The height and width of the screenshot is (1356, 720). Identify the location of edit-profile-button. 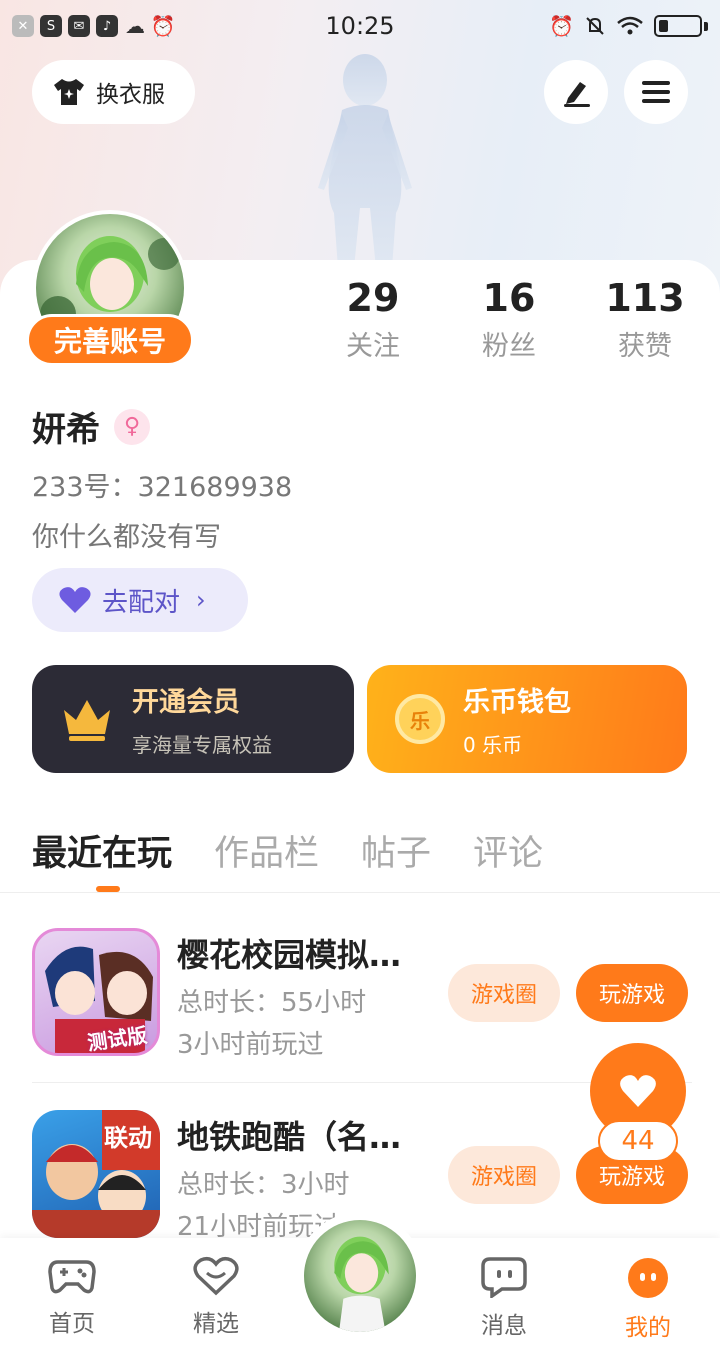
(576, 92).